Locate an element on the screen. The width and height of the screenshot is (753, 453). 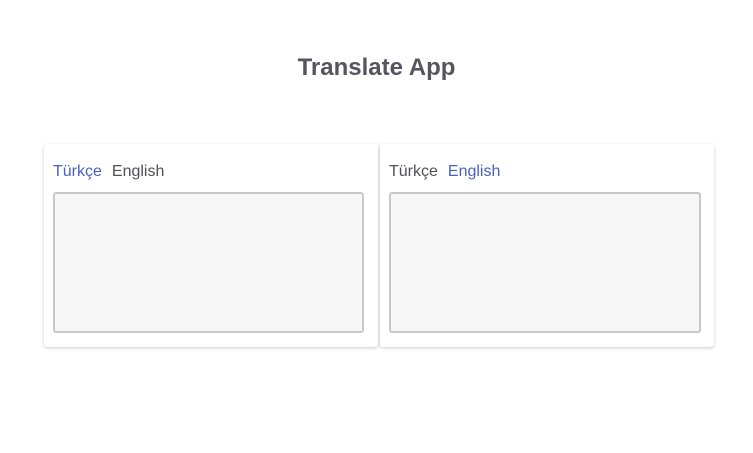
source-language-tabs: Türkçe English is located at coordinates (108, 172).